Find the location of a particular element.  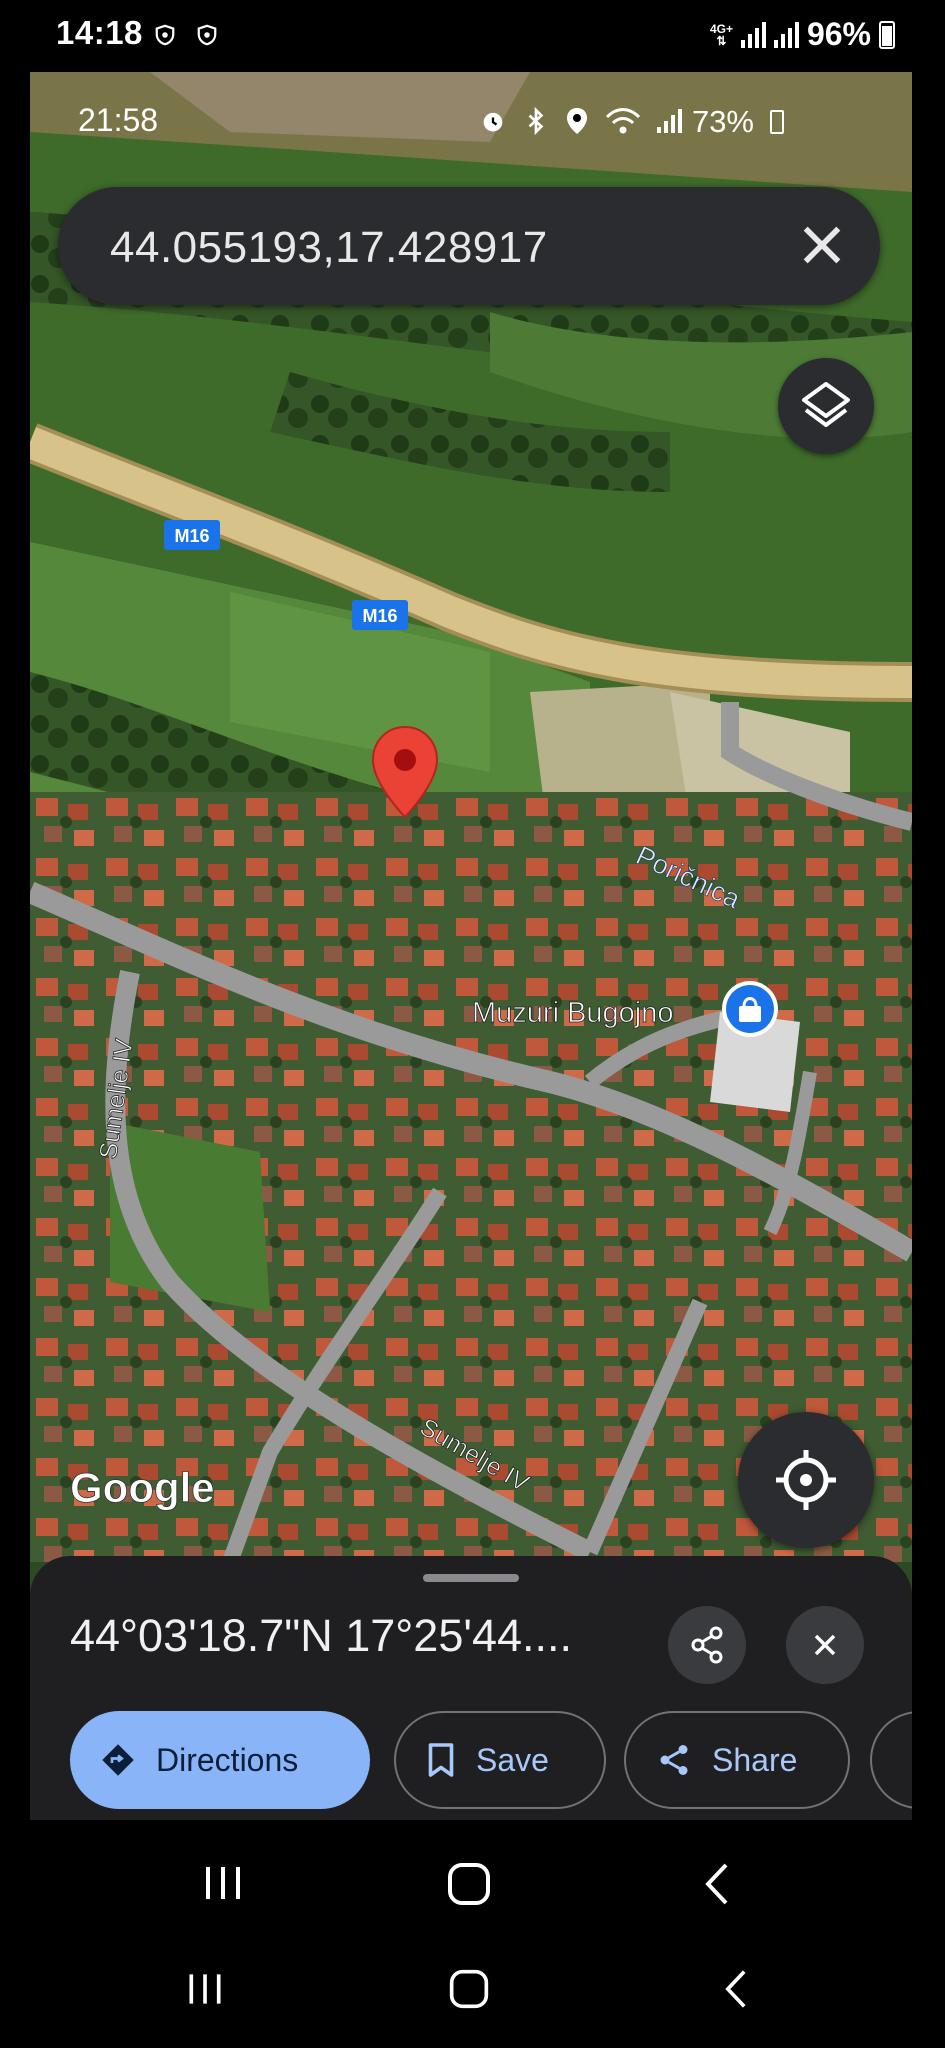

crosshair-icon is located at coordinates (806, 1480).